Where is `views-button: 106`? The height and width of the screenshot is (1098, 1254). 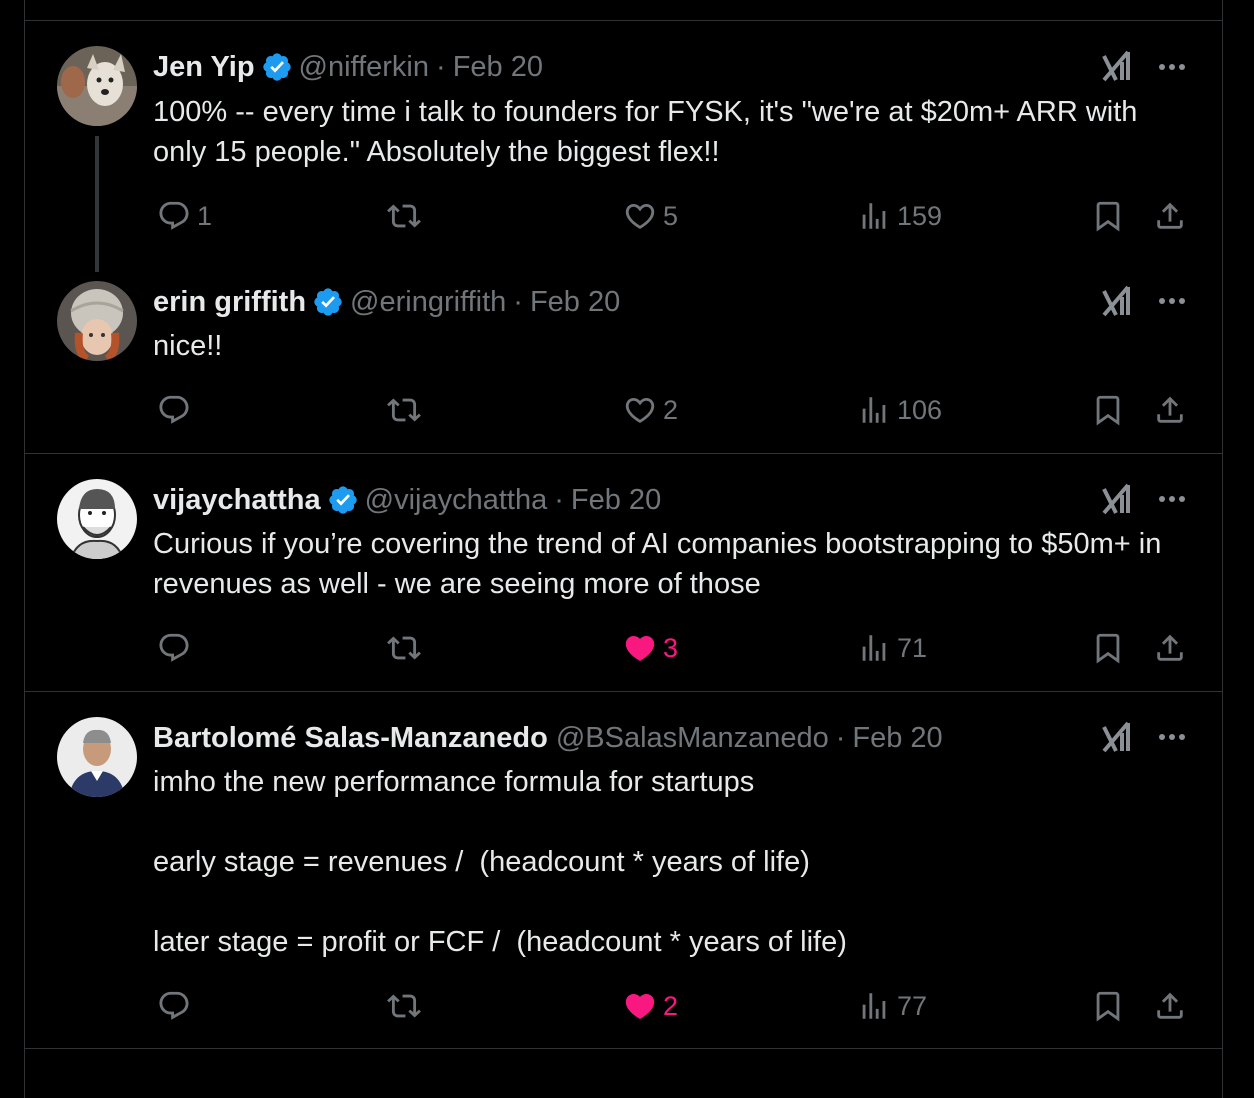 views-button: 106 is located at coordinates (899, 410).